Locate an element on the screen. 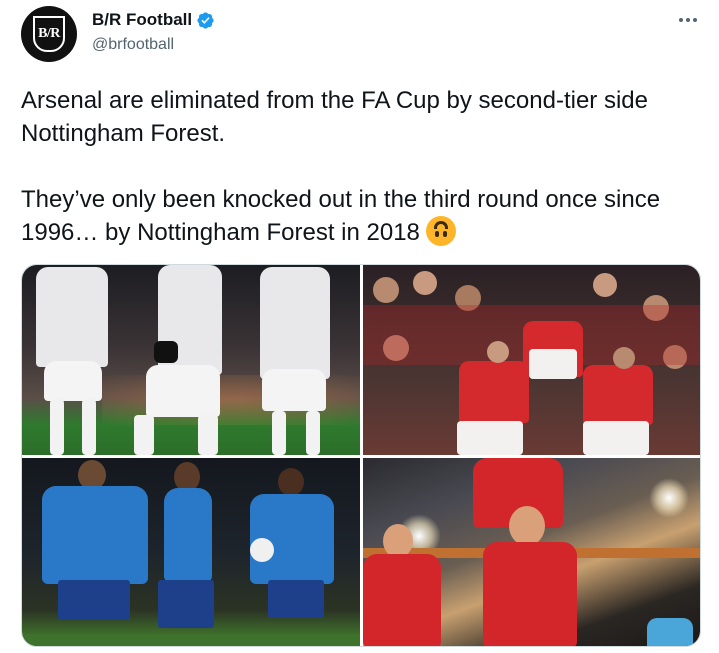 This screenshot has width=719, height=653. player-glove is located at coordinates (166, 352).